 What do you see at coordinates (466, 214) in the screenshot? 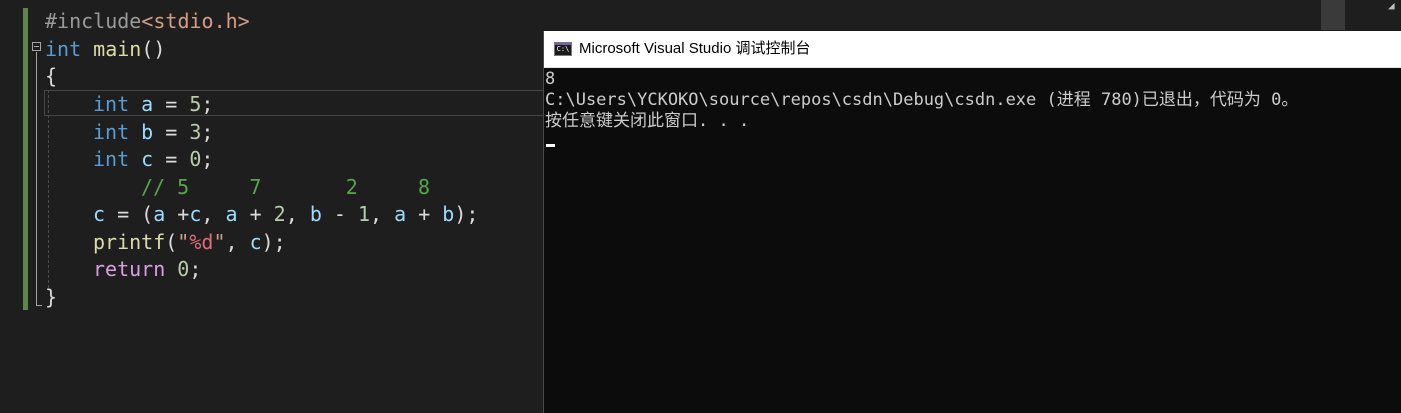
I see `assign-end: );` at bounding box center [466, 214].